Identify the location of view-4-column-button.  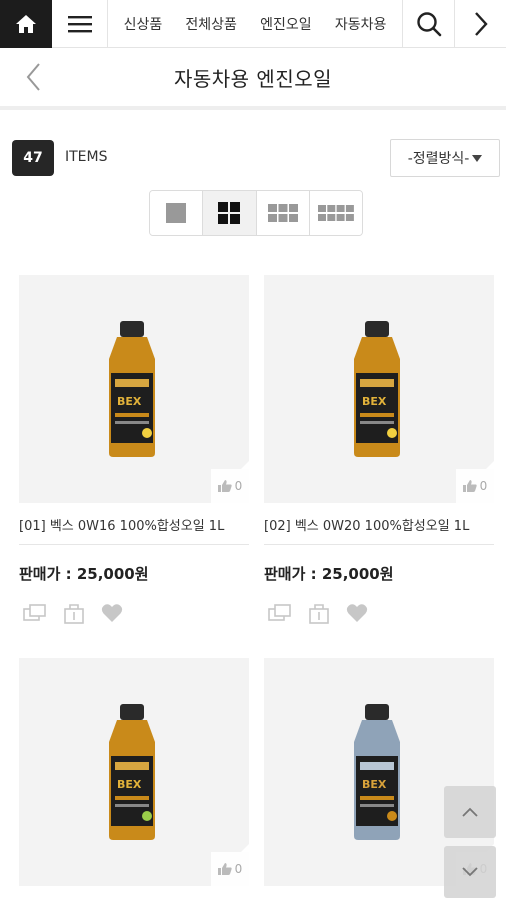
(335, 213).